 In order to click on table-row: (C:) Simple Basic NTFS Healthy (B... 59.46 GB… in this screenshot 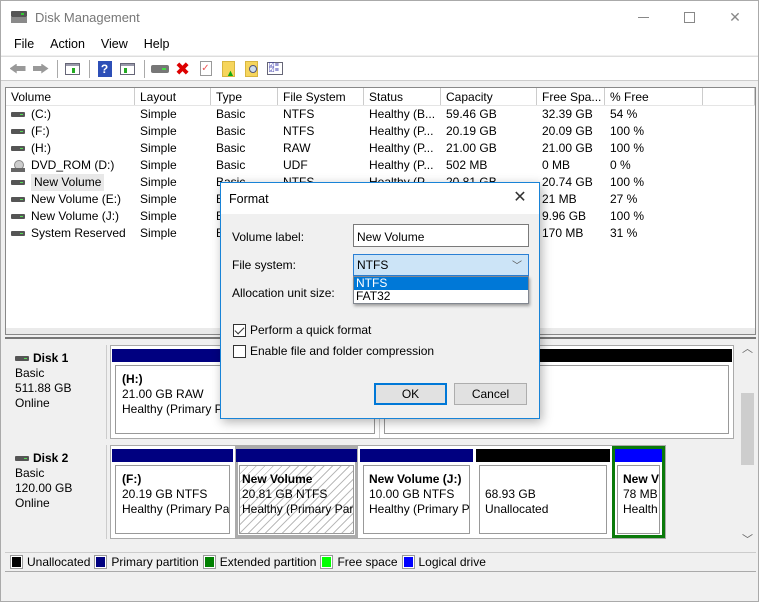, I will do `click(380, 114)`.